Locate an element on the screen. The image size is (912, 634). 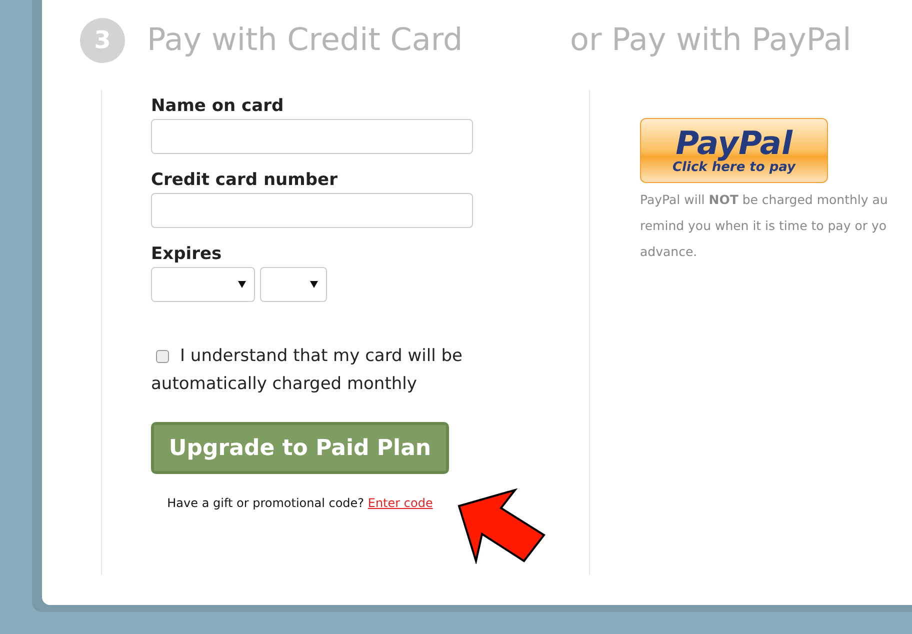
checkbox is located at coordinates (162, 356).